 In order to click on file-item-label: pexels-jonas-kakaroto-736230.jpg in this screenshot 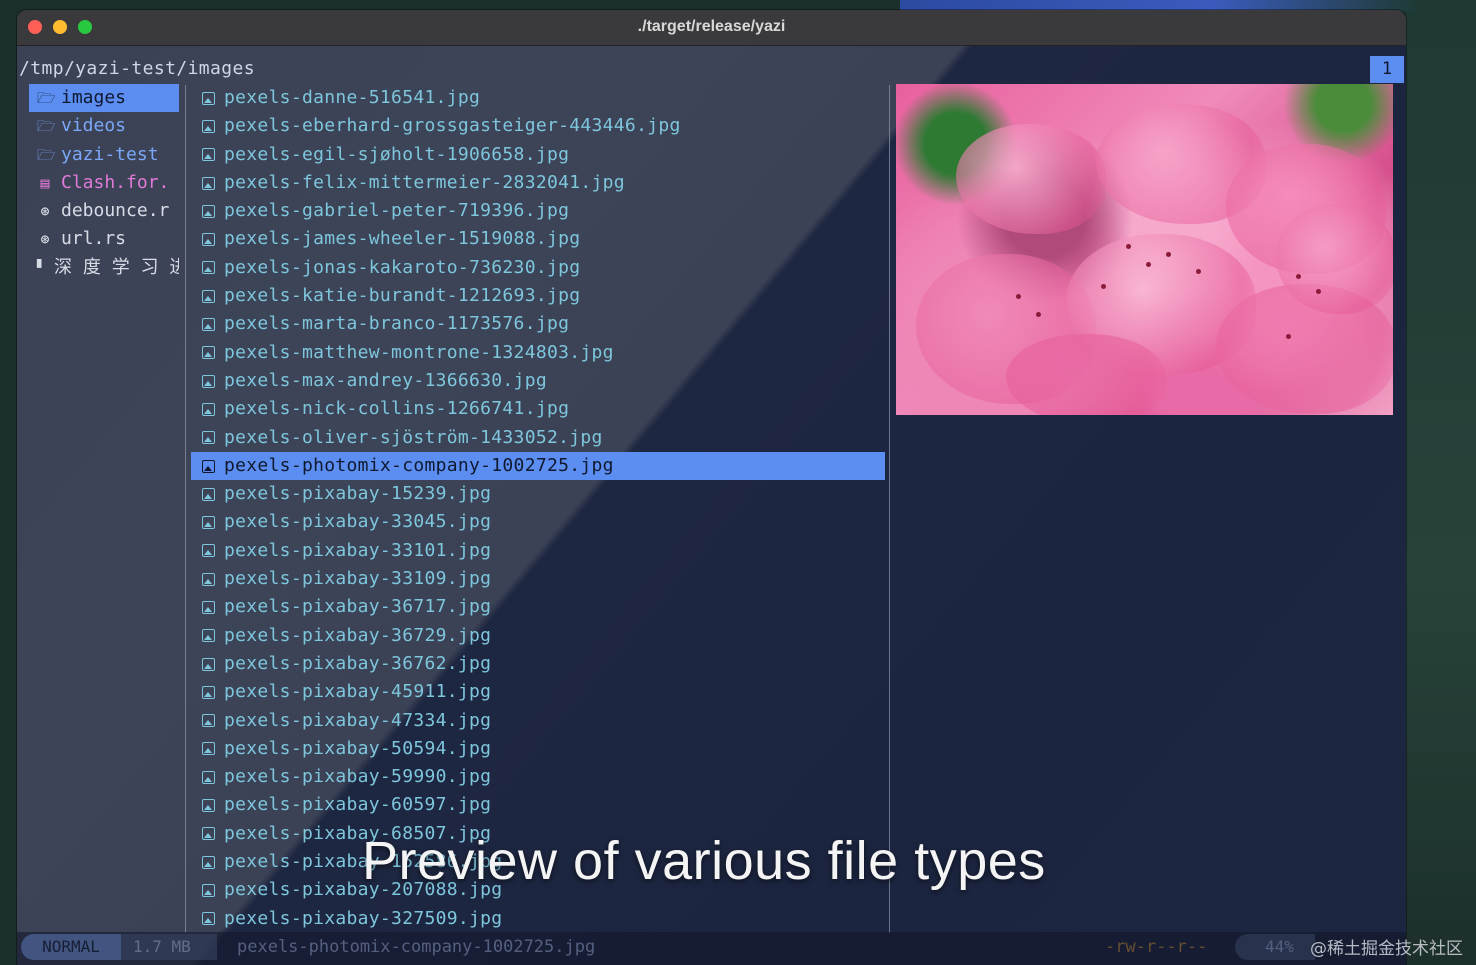, I will do `click(402, 267)`.